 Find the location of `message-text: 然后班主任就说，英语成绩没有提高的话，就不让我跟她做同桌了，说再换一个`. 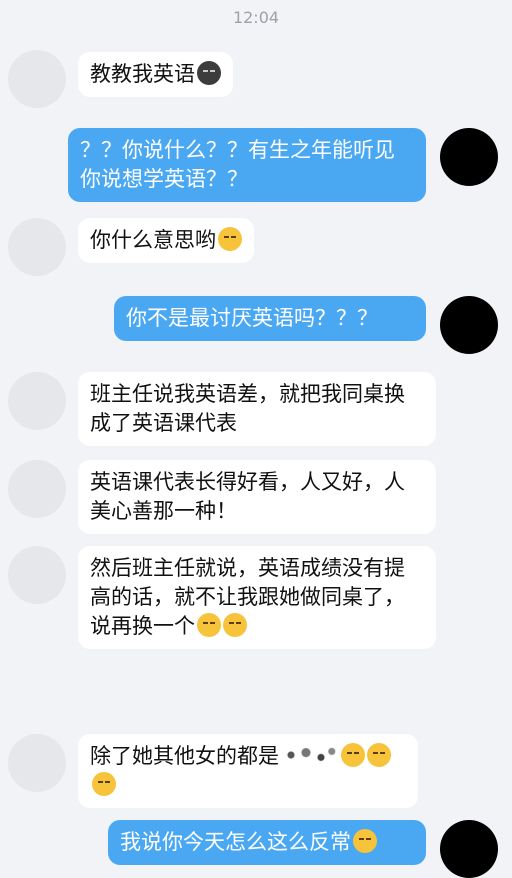

message-text: 然后班主任就说，英语成绩没有提高的话，就不让我跟她做同桌了，说再换一个 is located at coordinates (247, 597).